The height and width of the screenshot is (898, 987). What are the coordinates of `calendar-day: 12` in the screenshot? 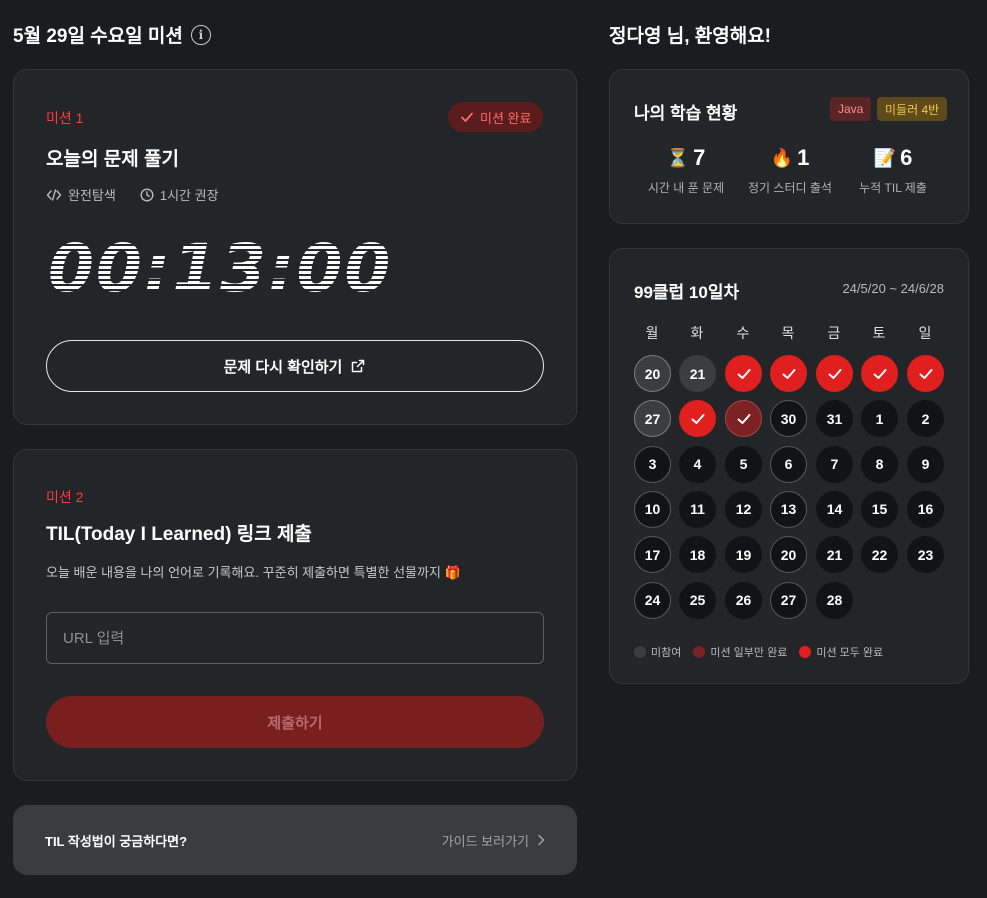 It's located at (743, 509).